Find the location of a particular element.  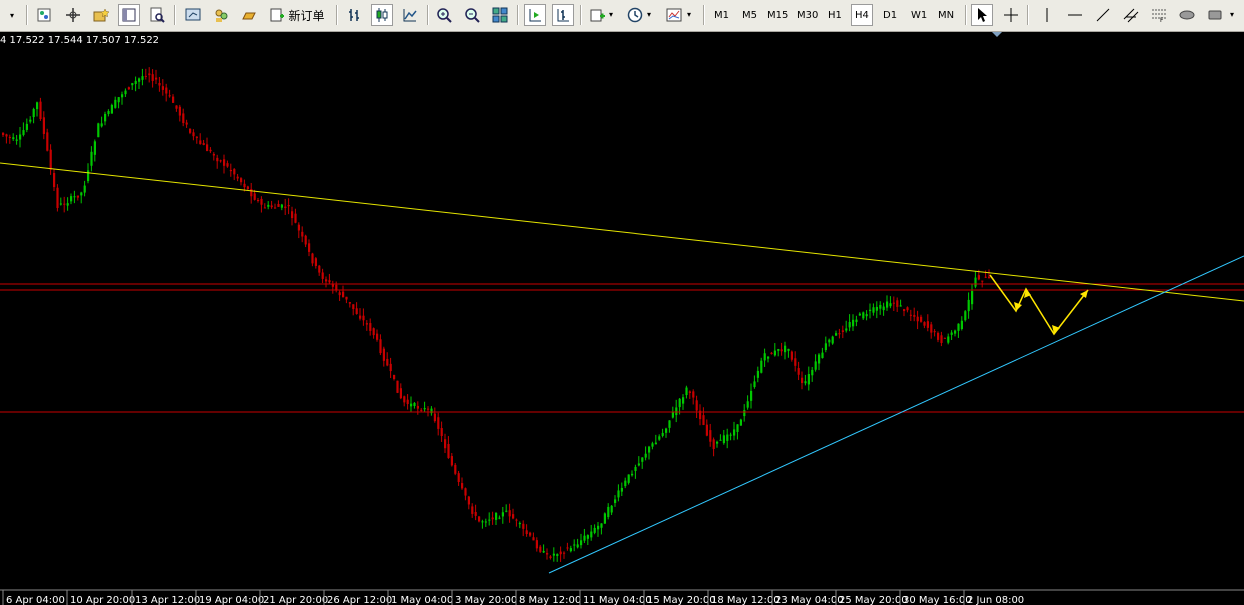

gold-bar-icon is located at coordinates (249, 16).